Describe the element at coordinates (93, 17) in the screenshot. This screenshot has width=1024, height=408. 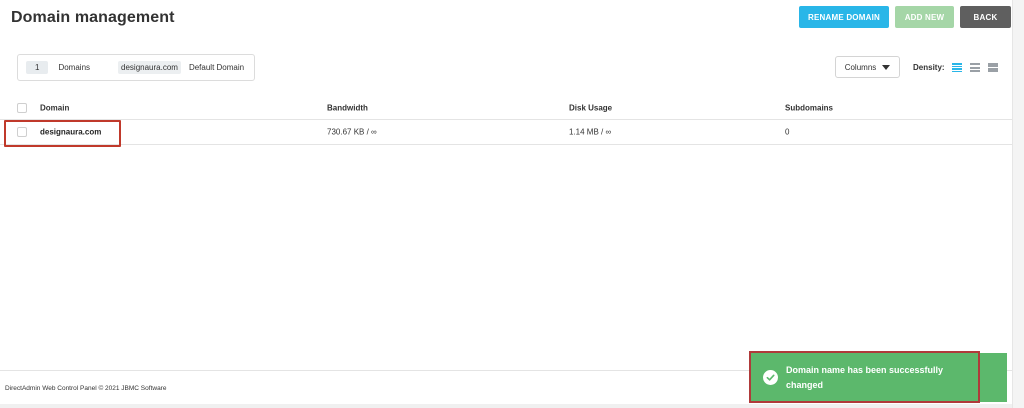
I see `page-title: Domain management` at that location.